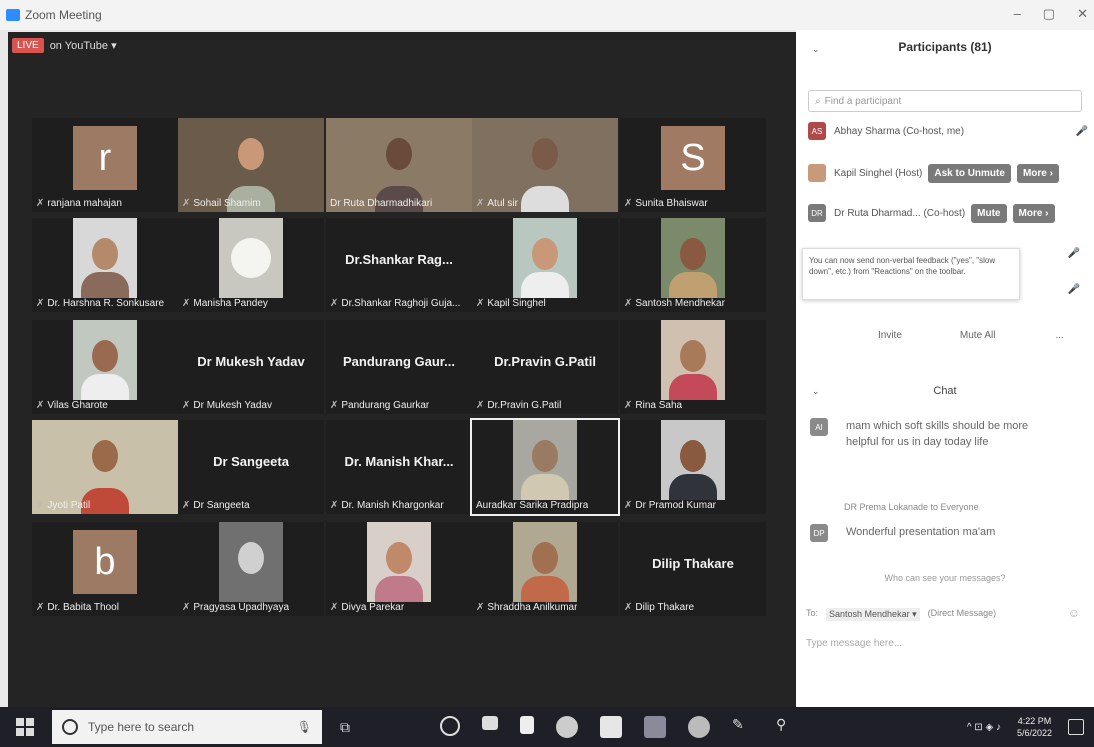  What do you see at coordinates (900, 213) in the screenshot?
I see `participant-name: Dr Ruta Dharmad... (Co-host)` at bounding box center [900, 213].